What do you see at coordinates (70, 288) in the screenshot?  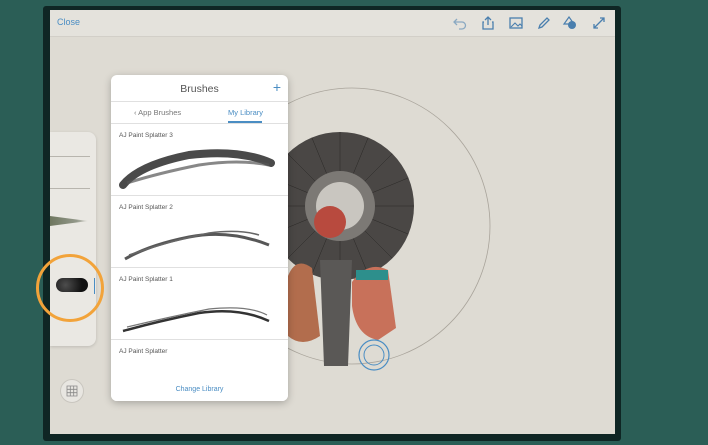 I see `selection-highlight-ring` at bounding box center [70, 288].